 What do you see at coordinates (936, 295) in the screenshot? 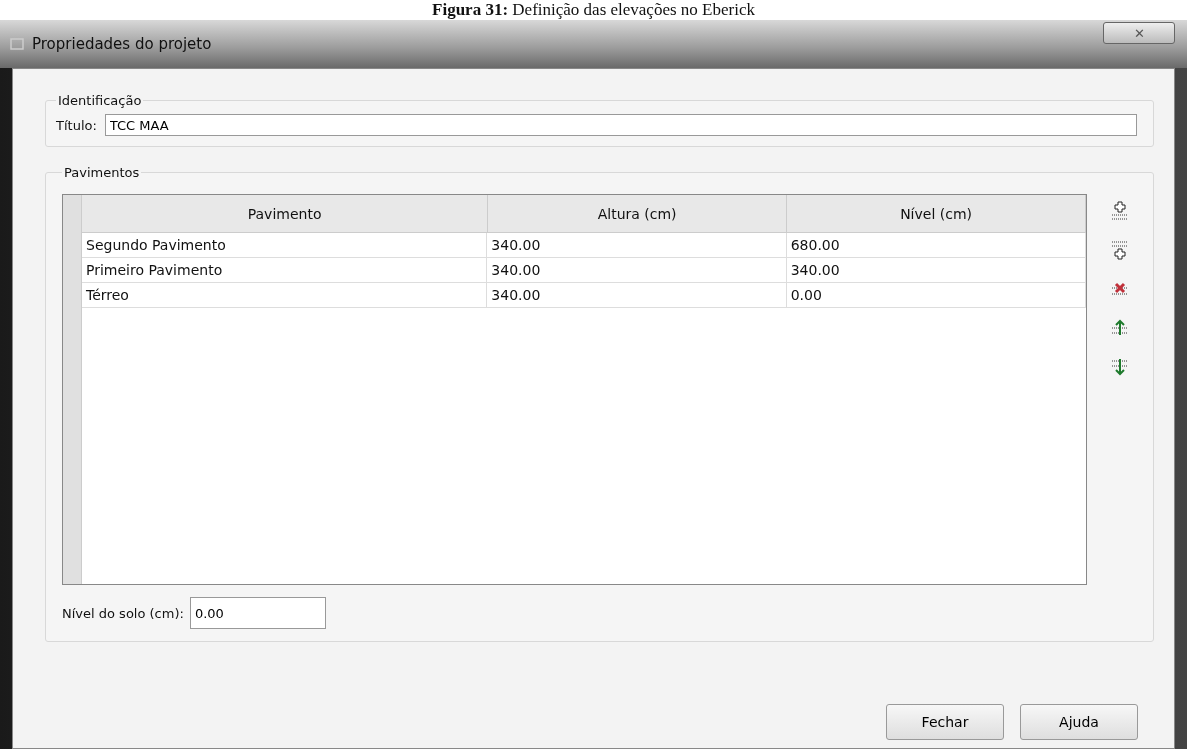
I see `table-cell: 0.00` at bounding box center [936, 295].